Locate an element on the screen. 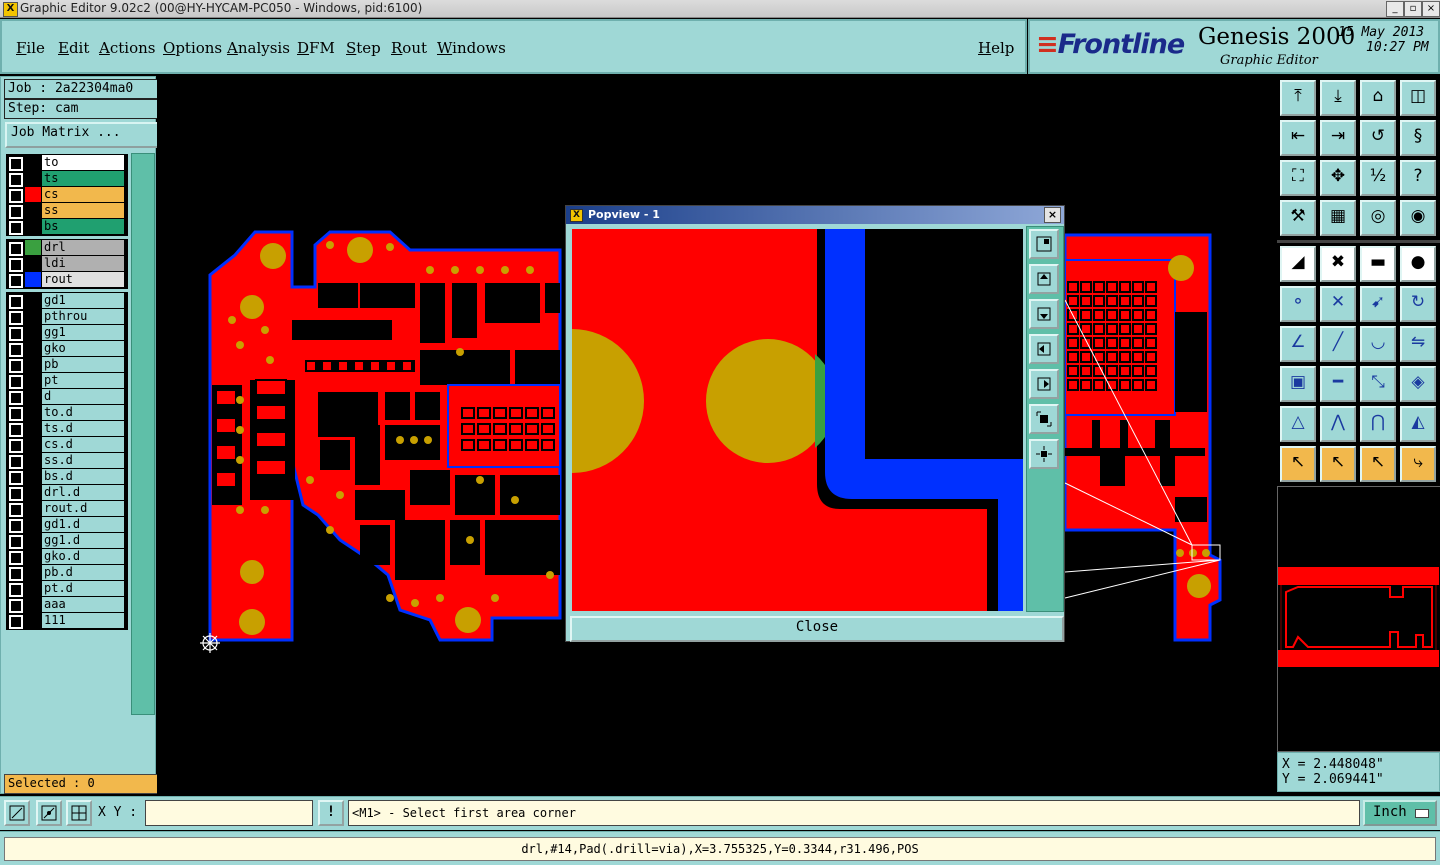 The width and height of the screenshot is (1440, 865). fill-button: ◭ is located at coordinates (1418, 424).